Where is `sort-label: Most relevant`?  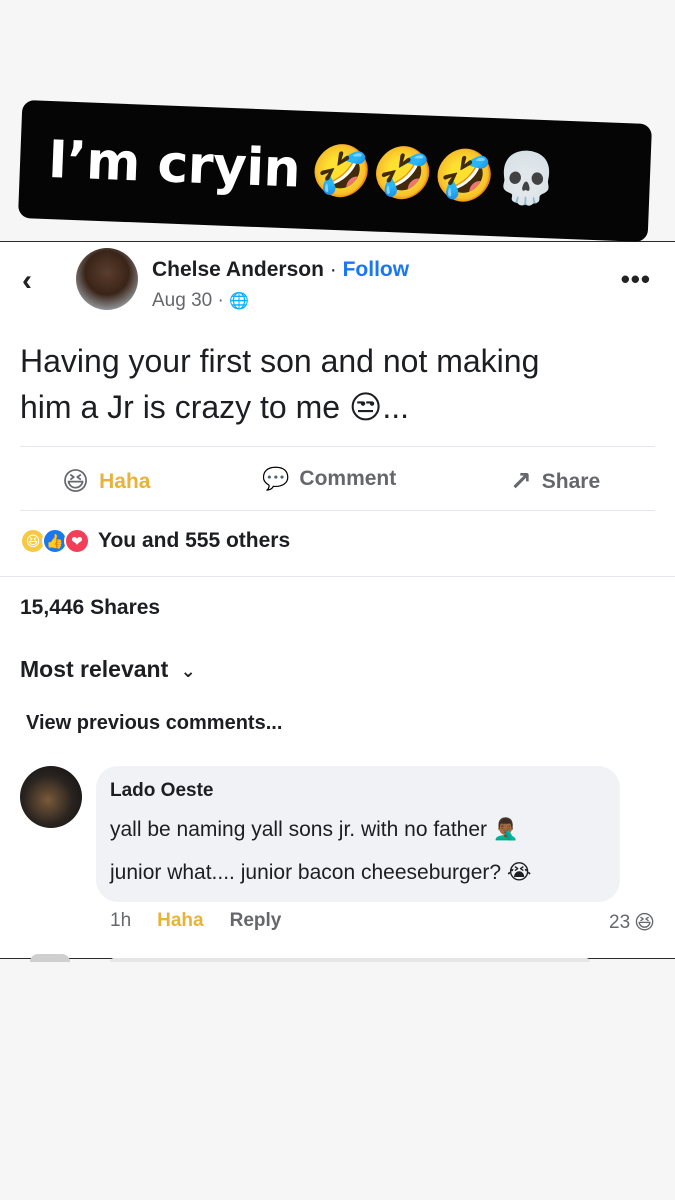
sort-label: Most relevant is located at coordinates (94, 669).